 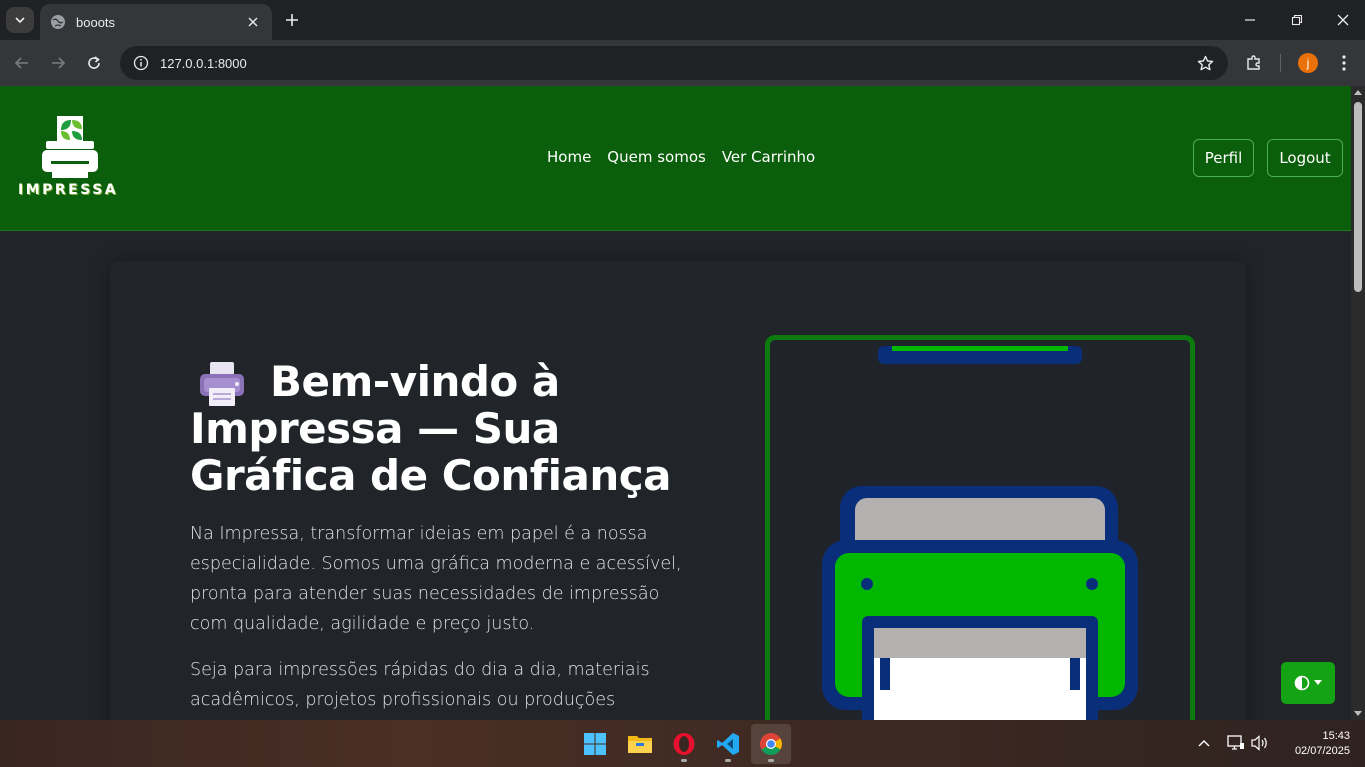 I want to click on forward-button, so click(x=58, y=63).